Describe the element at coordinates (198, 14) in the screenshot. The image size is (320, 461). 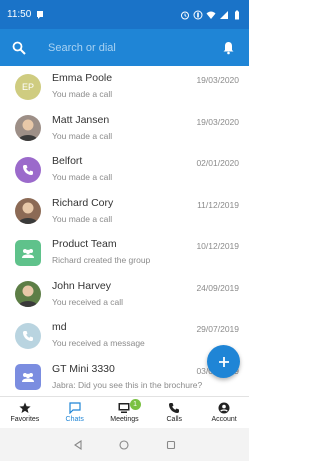
I see `dnd-icon` at that location.